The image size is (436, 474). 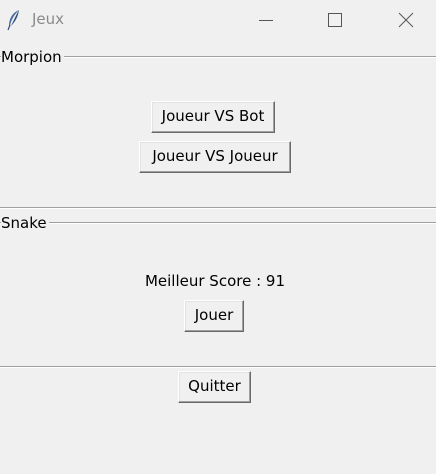 I want to click on maximize-button, so click(x=335, y=20).